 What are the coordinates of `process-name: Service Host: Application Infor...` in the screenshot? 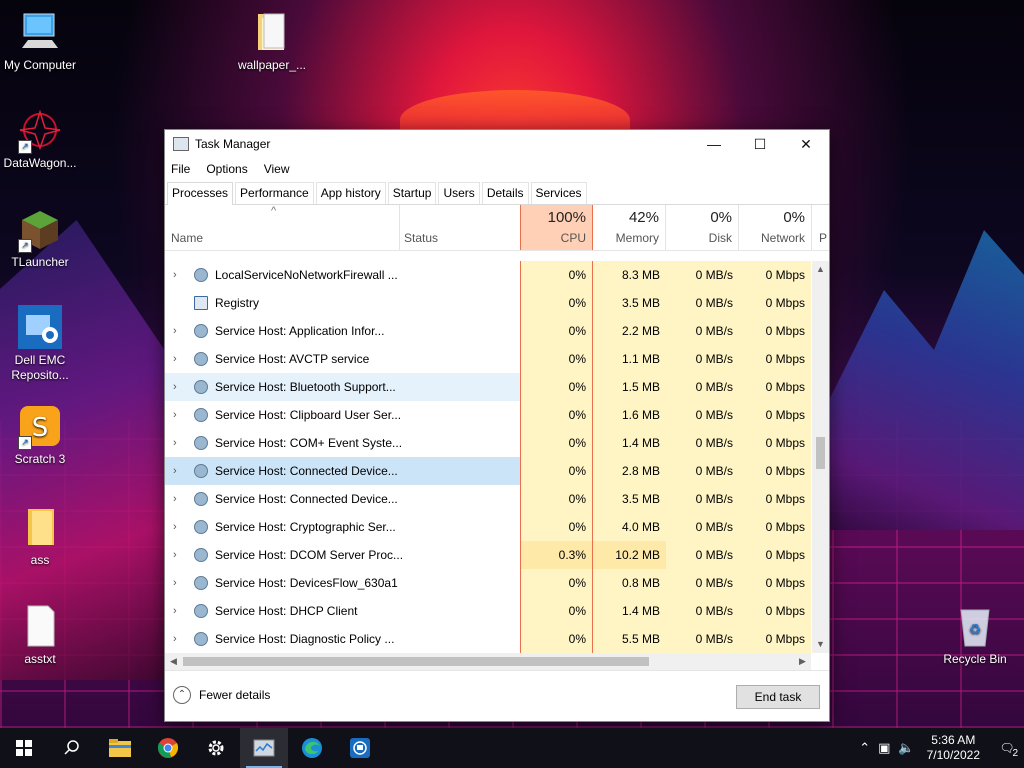 It's located at (300, 331).